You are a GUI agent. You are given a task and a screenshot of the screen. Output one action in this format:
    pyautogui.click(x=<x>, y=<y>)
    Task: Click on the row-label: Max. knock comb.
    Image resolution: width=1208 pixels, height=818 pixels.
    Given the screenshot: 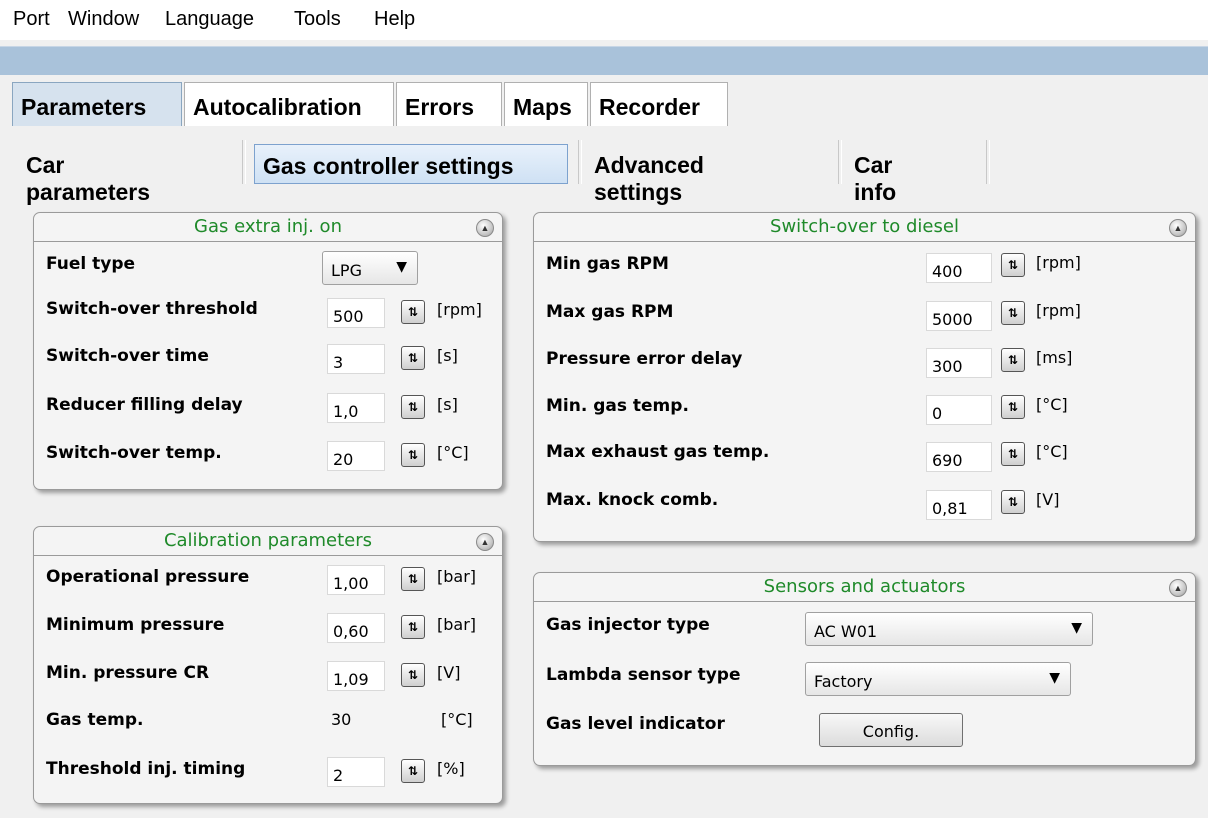 What is the action you would take?
    pyautogui.click(x=632, y=500)
    